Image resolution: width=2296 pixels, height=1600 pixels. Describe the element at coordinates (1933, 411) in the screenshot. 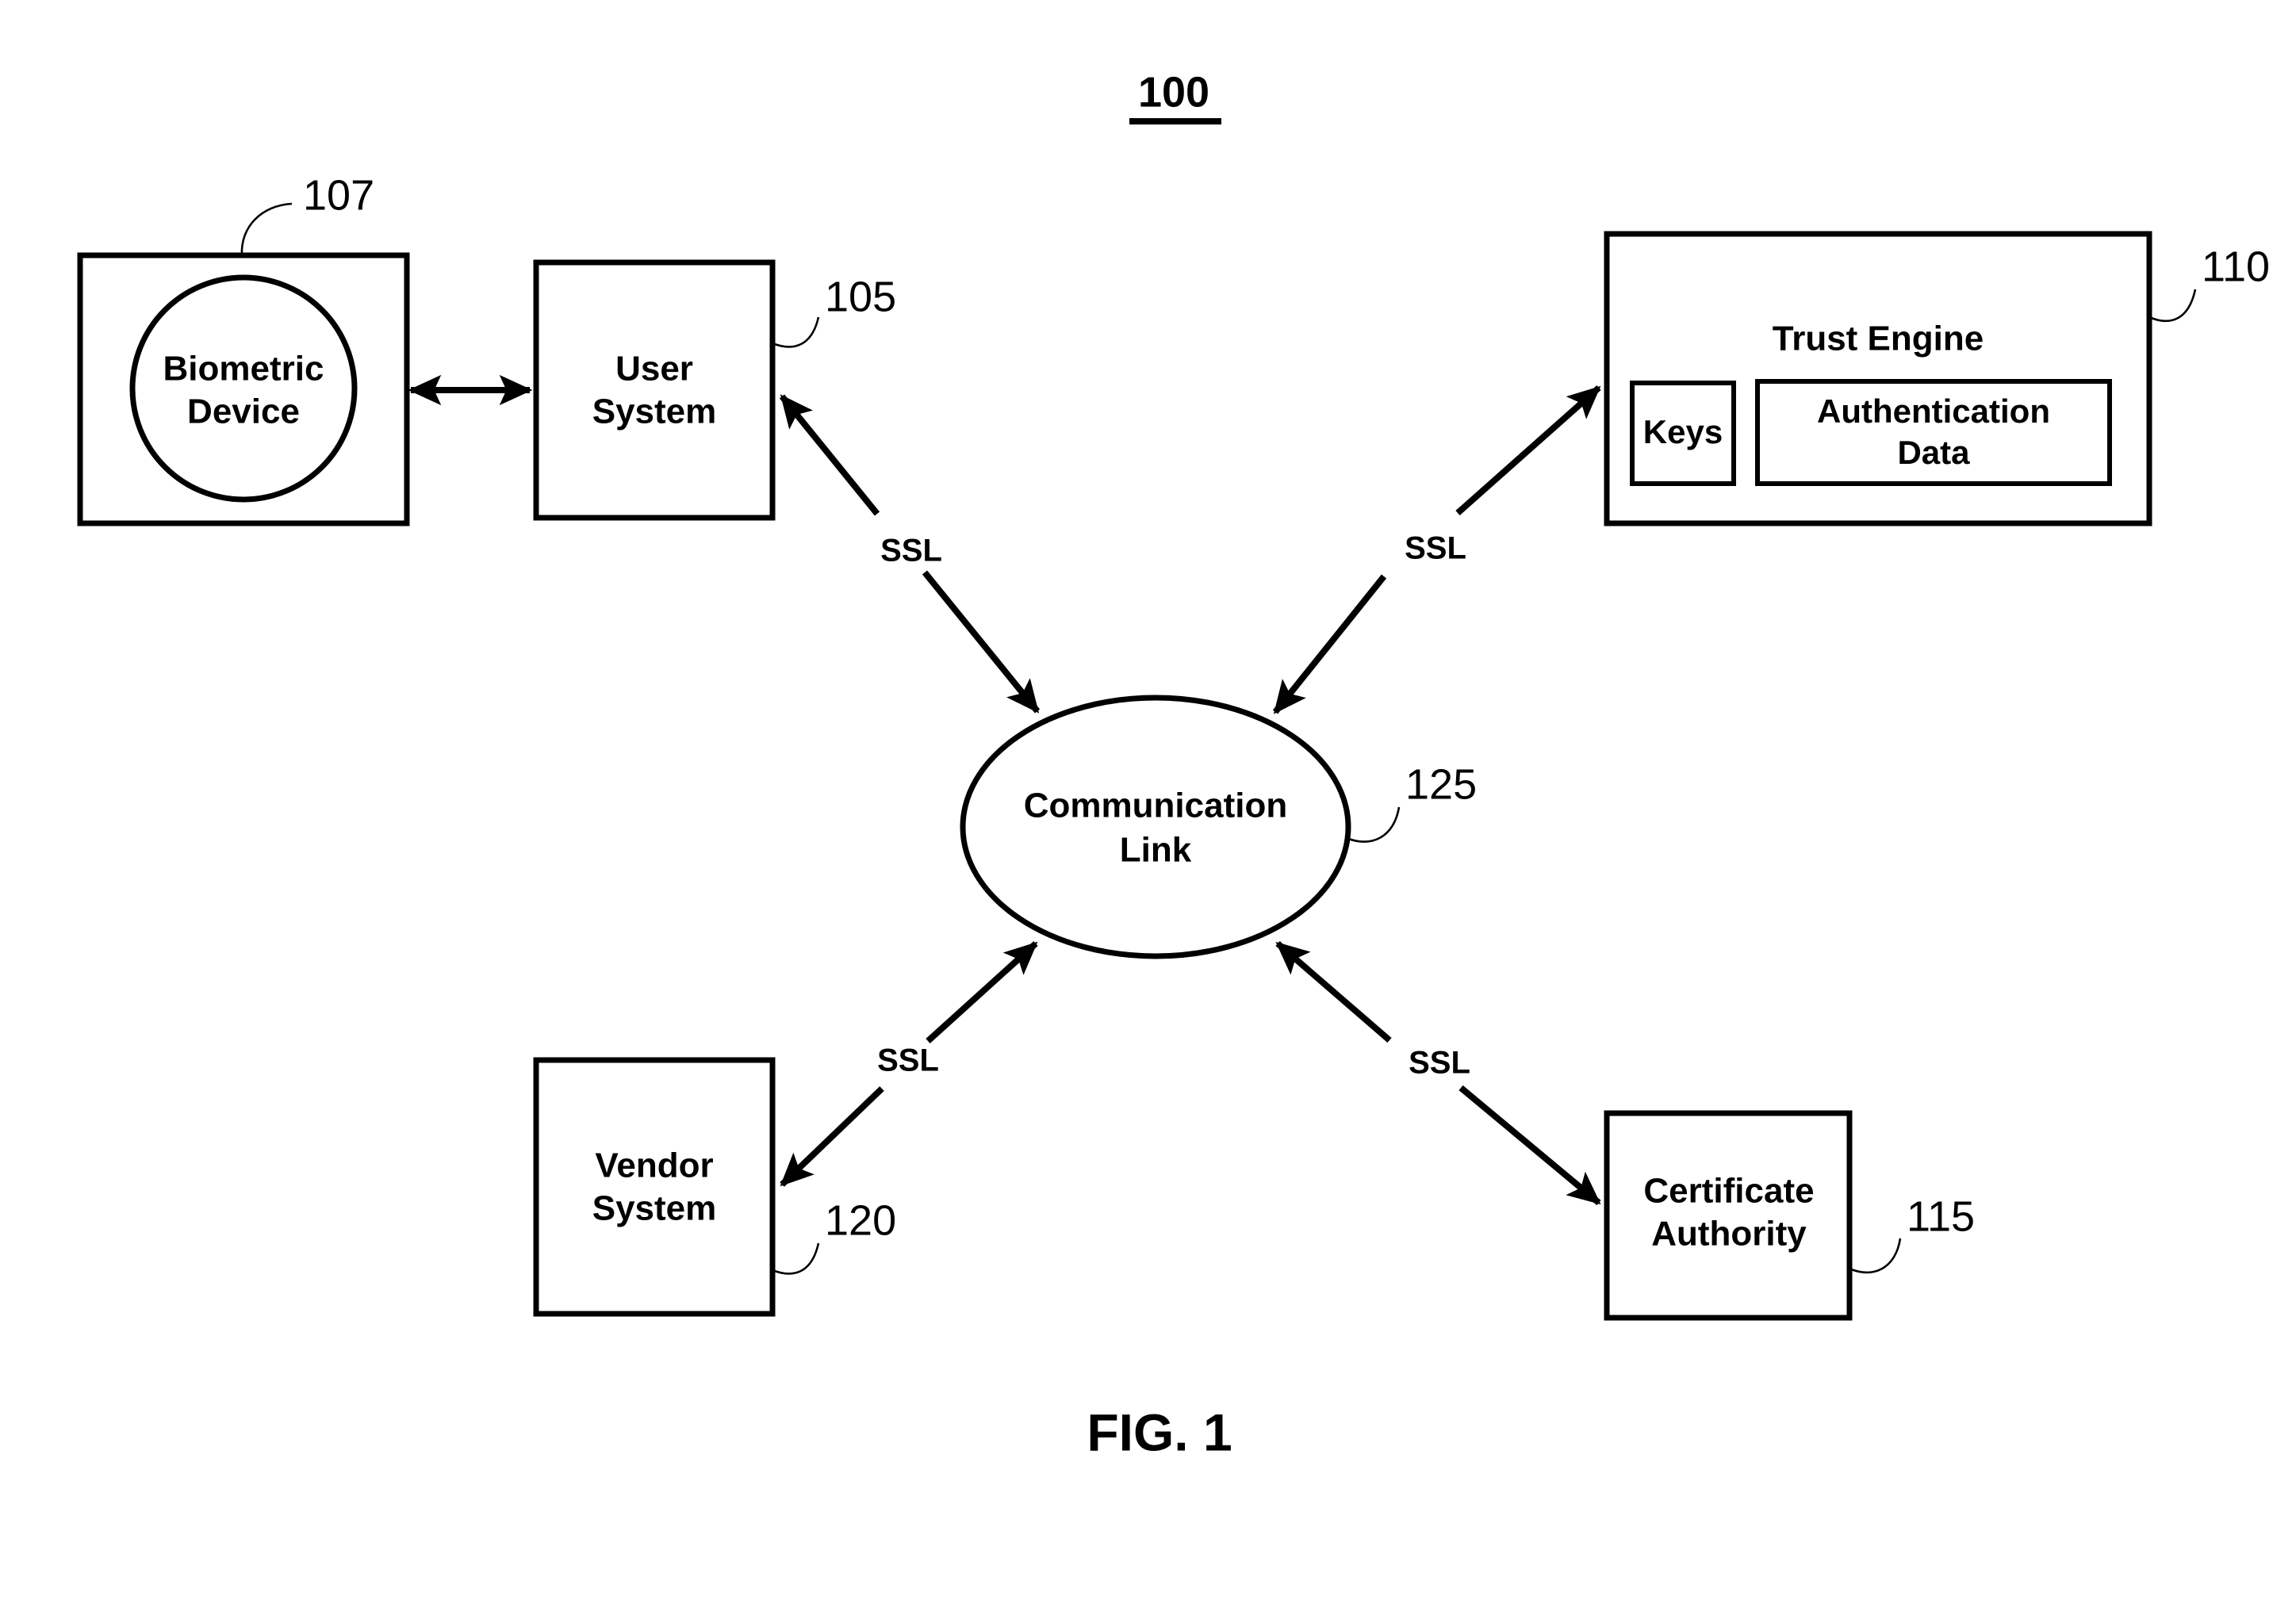

I see `trust-engine-auth-data-line1: Authentication` at that location.